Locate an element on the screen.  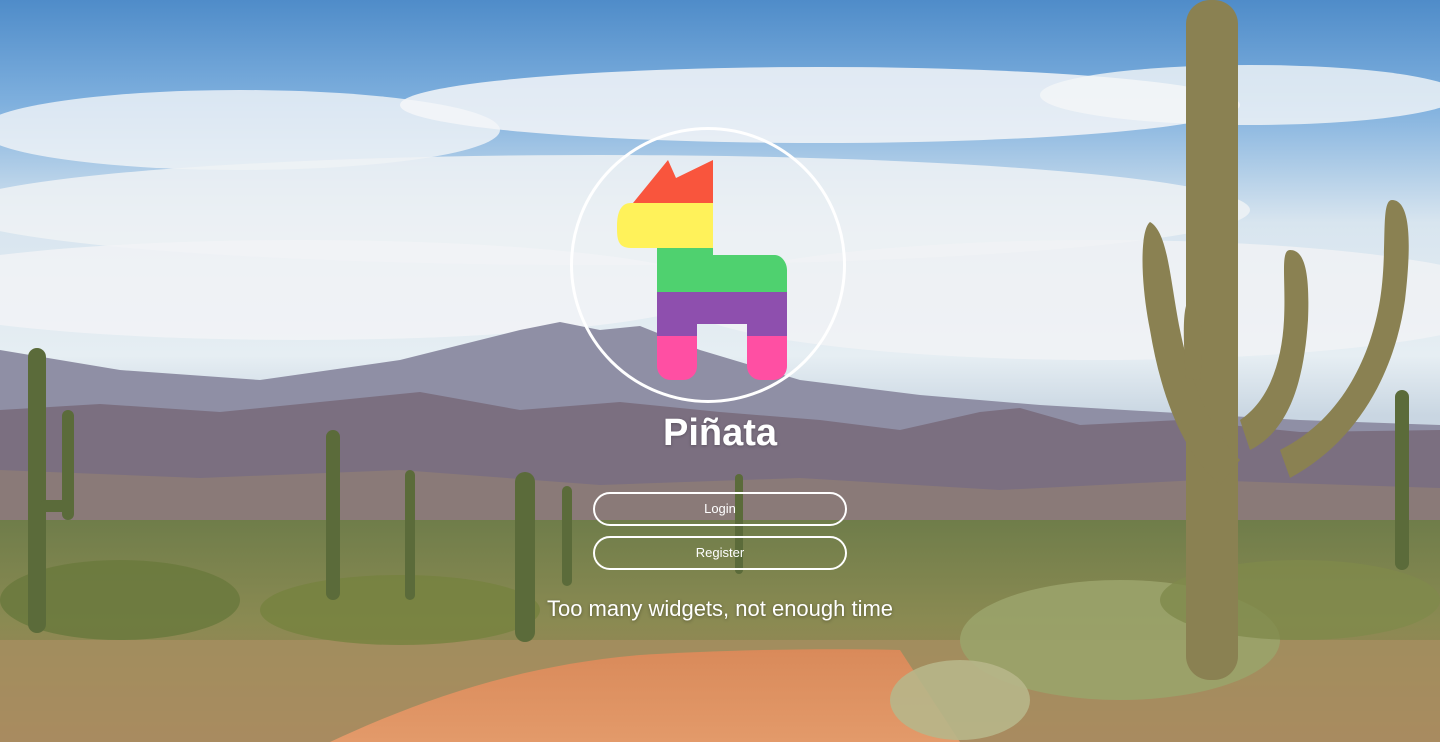
logo-badge is located at coordinates (708, 265).